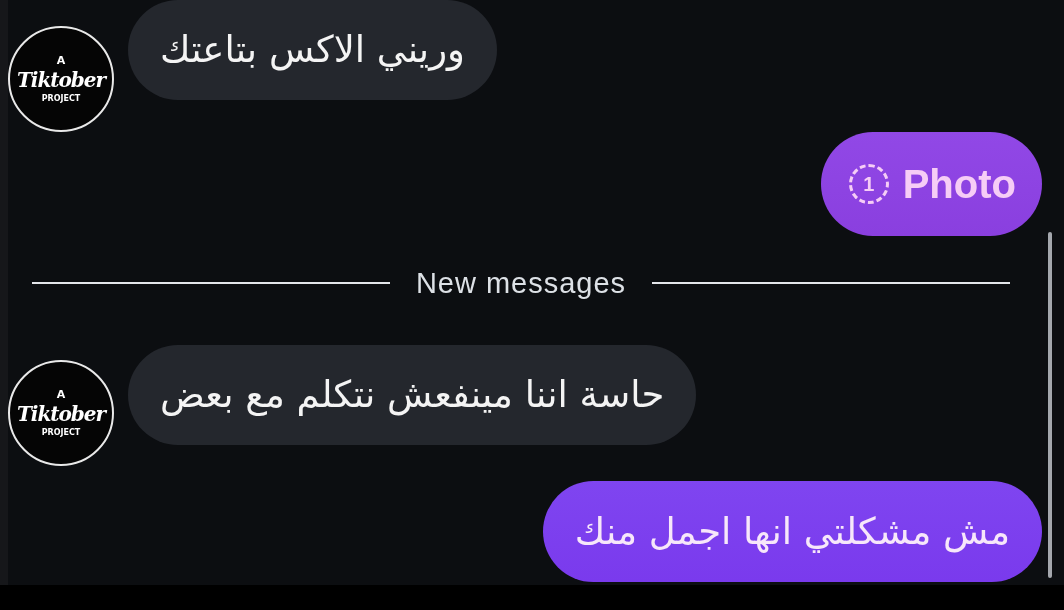 The image size is (1064, 610). What do you see at coordinates (312, 50) in the screenshot?
I see `message-bubble: وريني الاكس بتاعتك` at bounding box center [312, 50].